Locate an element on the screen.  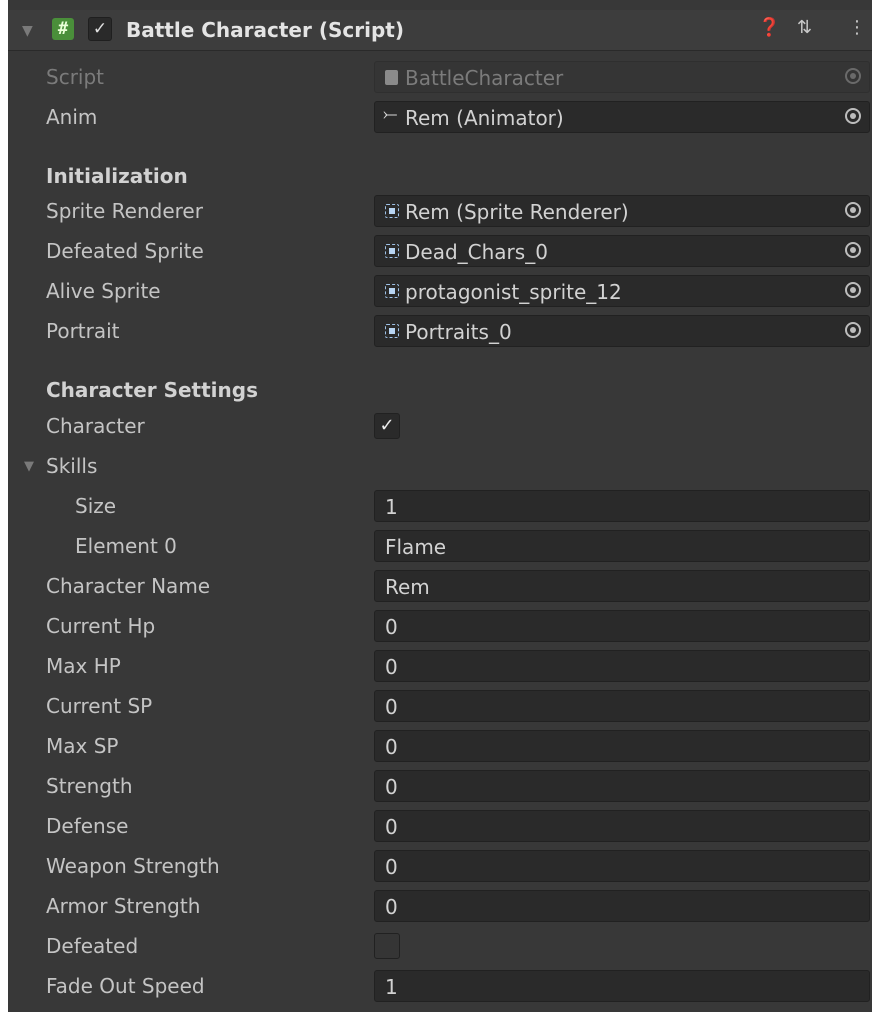
current-sp-value: 0 is located at coordinates (391, 707).